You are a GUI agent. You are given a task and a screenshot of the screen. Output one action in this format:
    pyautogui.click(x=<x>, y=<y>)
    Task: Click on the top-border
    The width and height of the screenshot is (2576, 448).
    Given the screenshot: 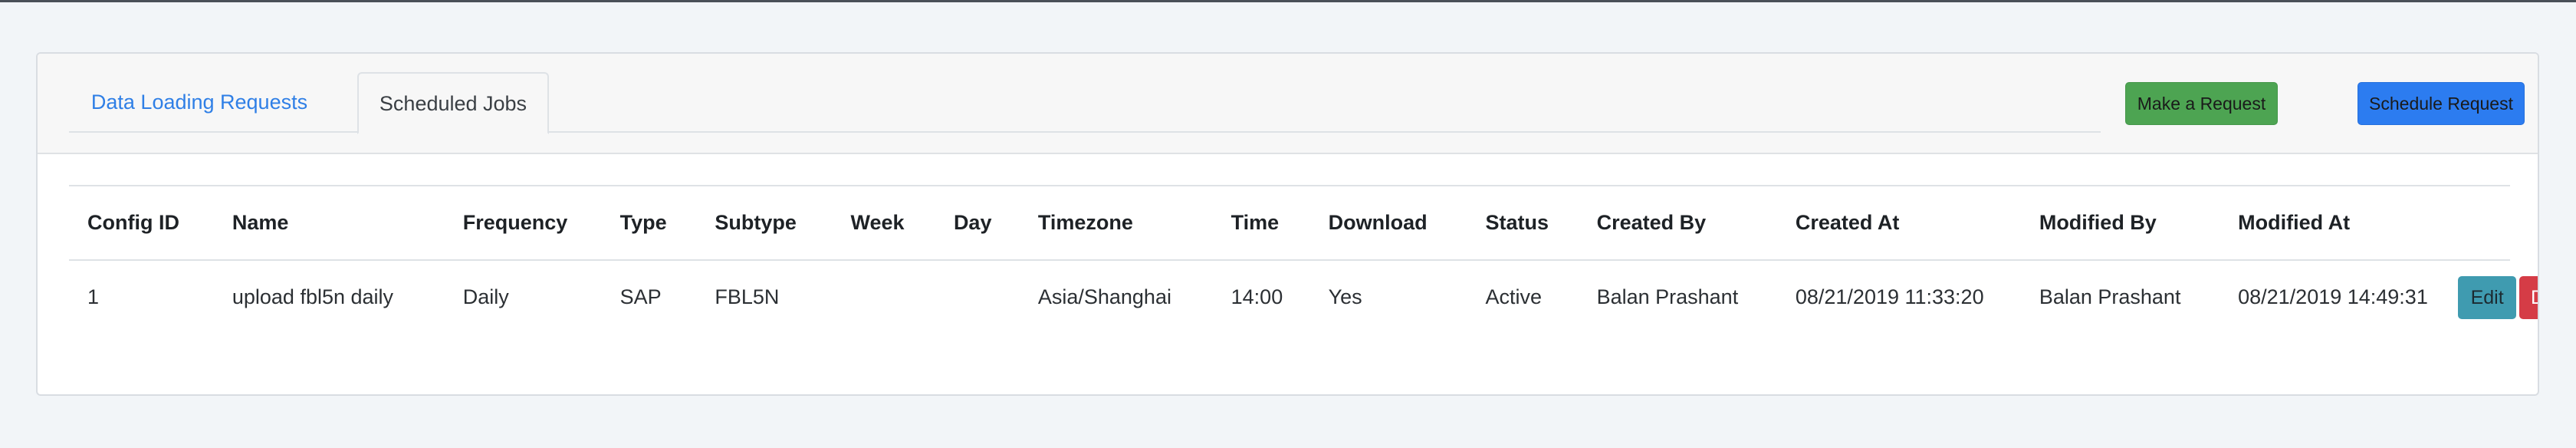 What is the action you would take?
    pyautogui.click(x=1288, y=1)
    